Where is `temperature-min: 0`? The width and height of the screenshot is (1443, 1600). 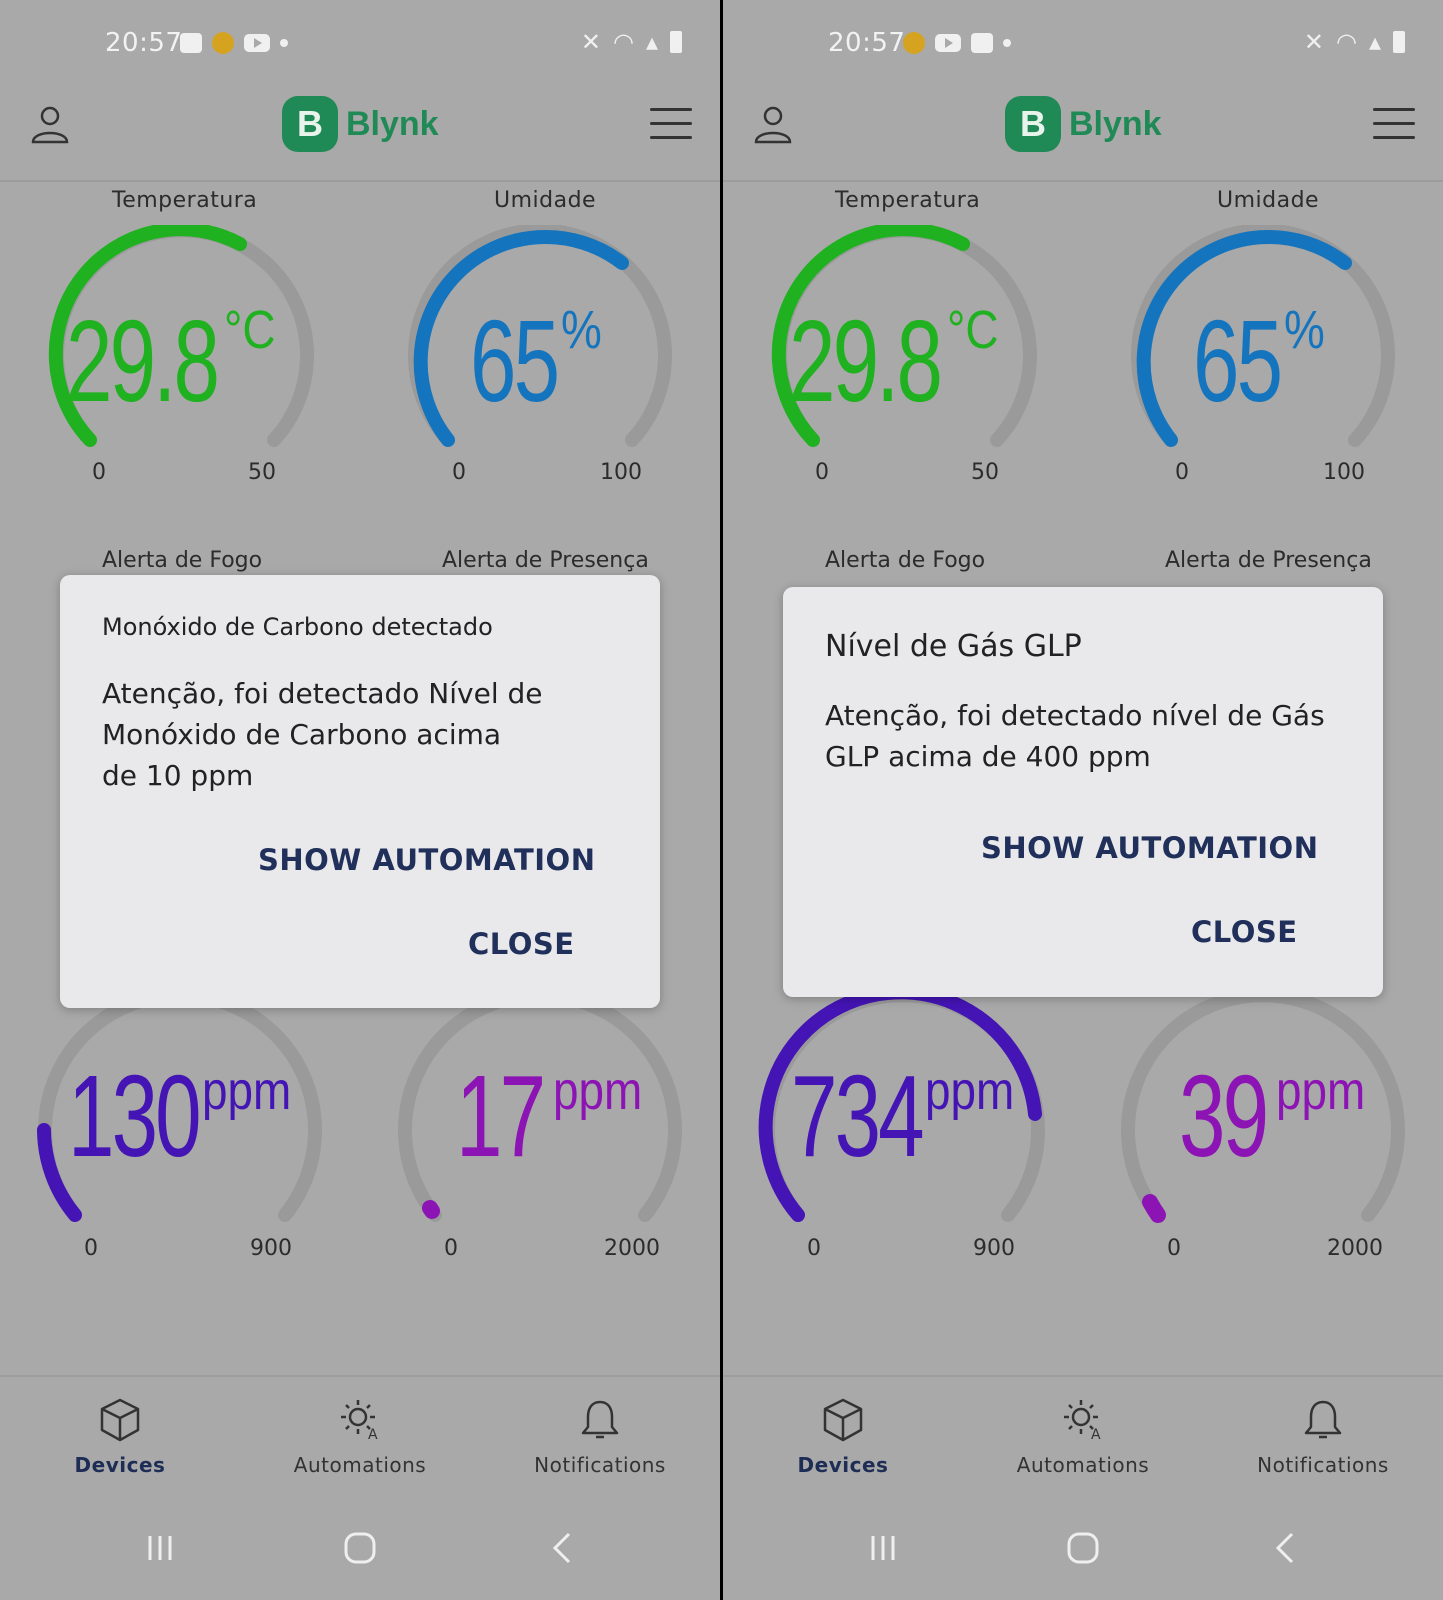 temperature-min: 0 is located at coordinates (99, 472).